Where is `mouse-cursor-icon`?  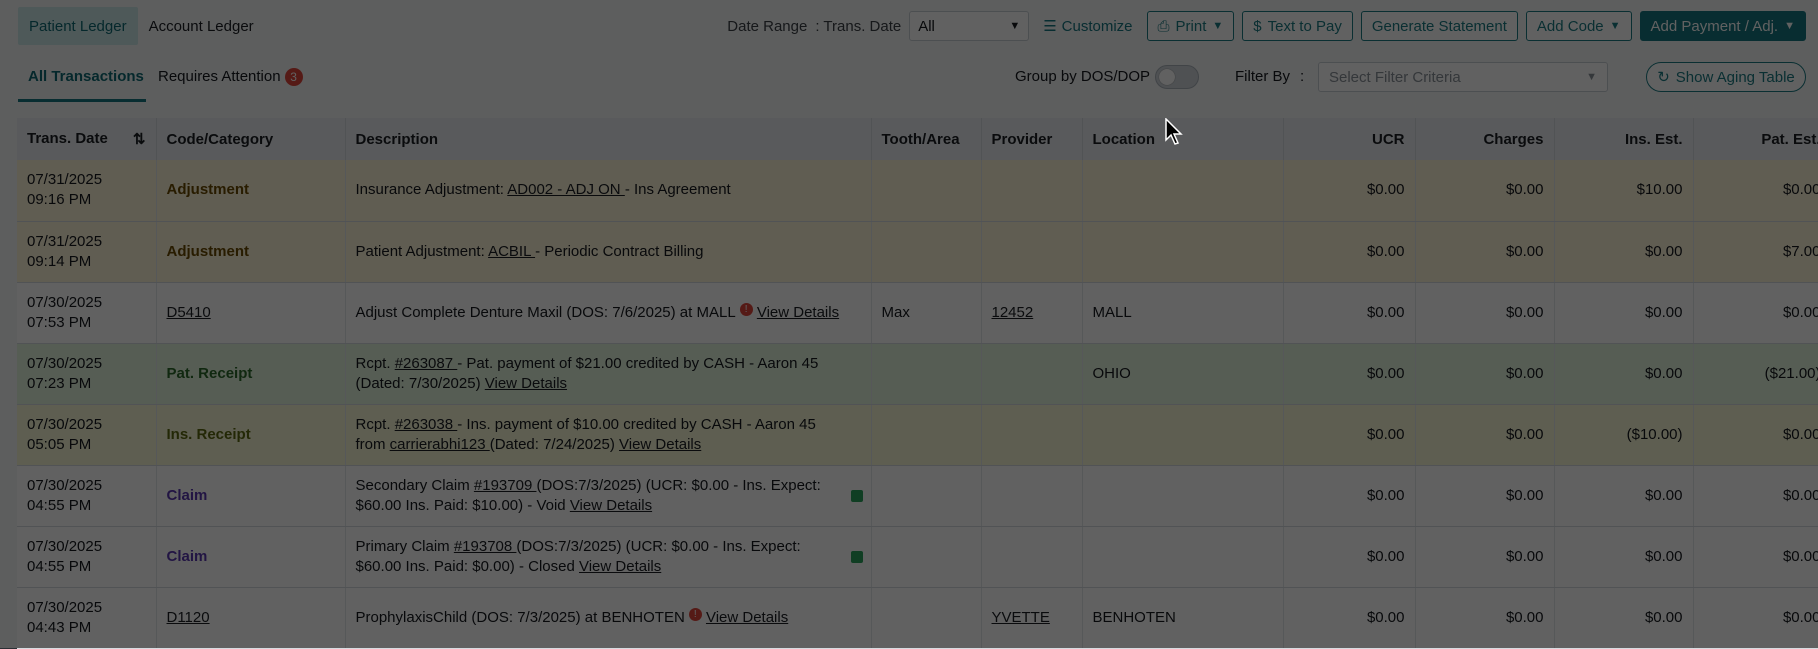
mouse-cursor-icon is located at coordinates (1174, 131).